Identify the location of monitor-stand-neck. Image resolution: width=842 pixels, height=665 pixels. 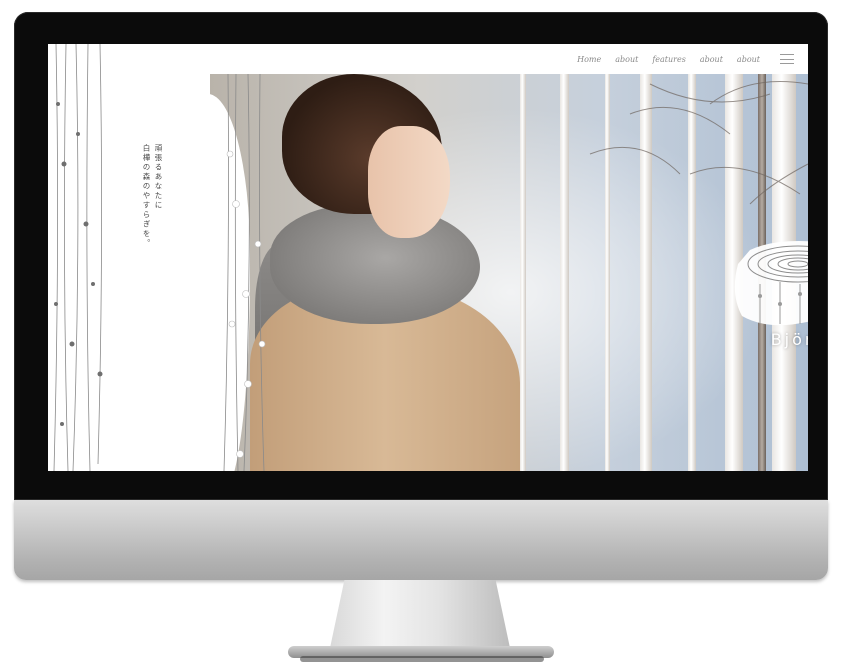
(420, 614).